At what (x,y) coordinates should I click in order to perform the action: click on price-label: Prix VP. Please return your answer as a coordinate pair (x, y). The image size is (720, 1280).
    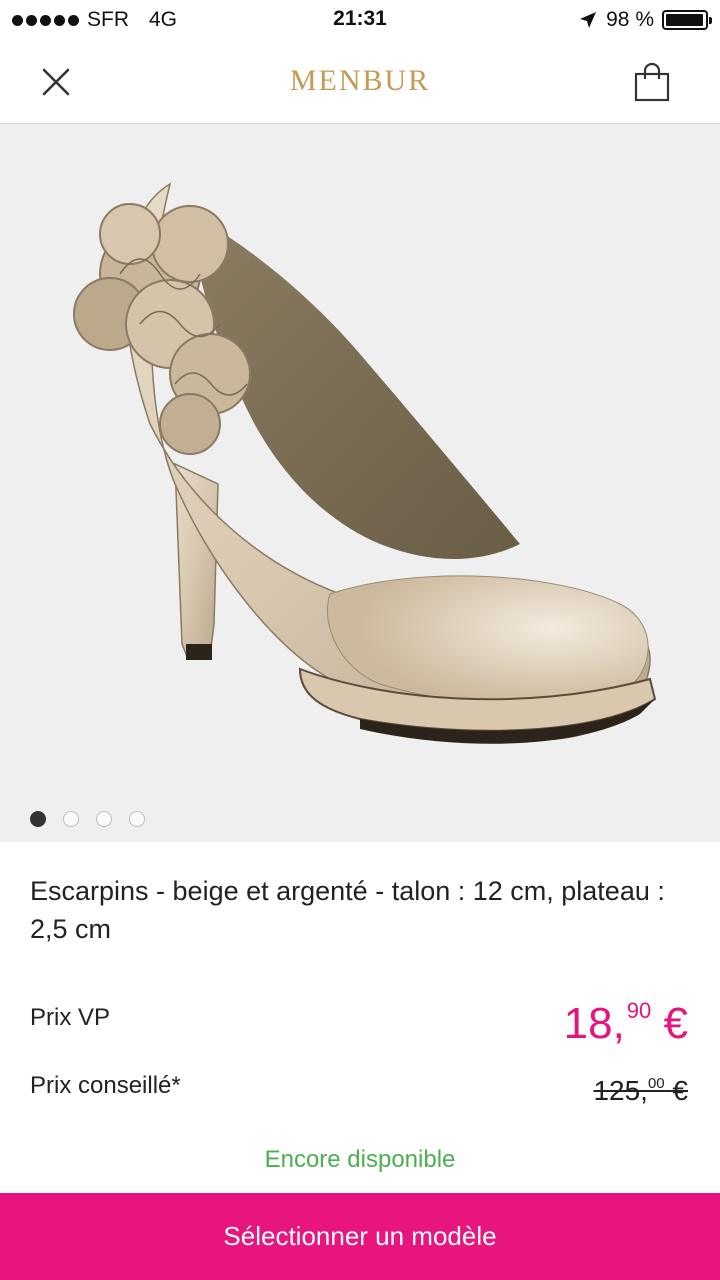
    Looking at the image, I should click on (70, 1017).